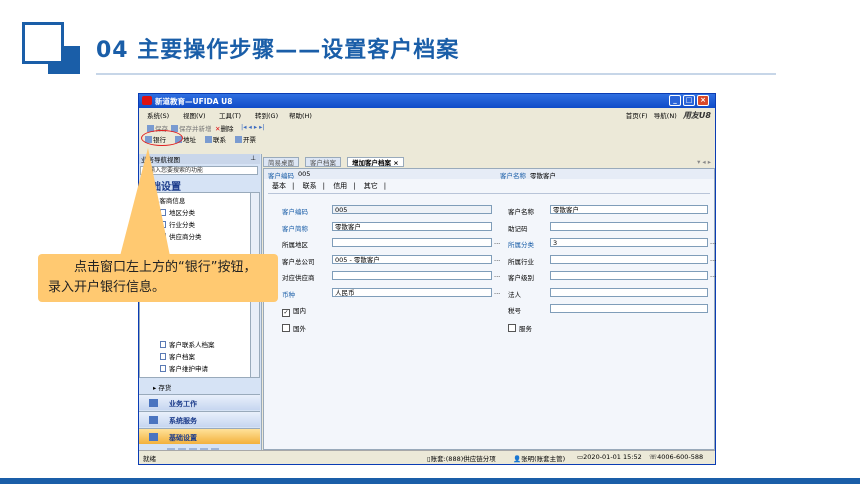 Image resolution: width=860 pixels, height=484 pixels. I want to click on callout-pointer, so click(145, 202).